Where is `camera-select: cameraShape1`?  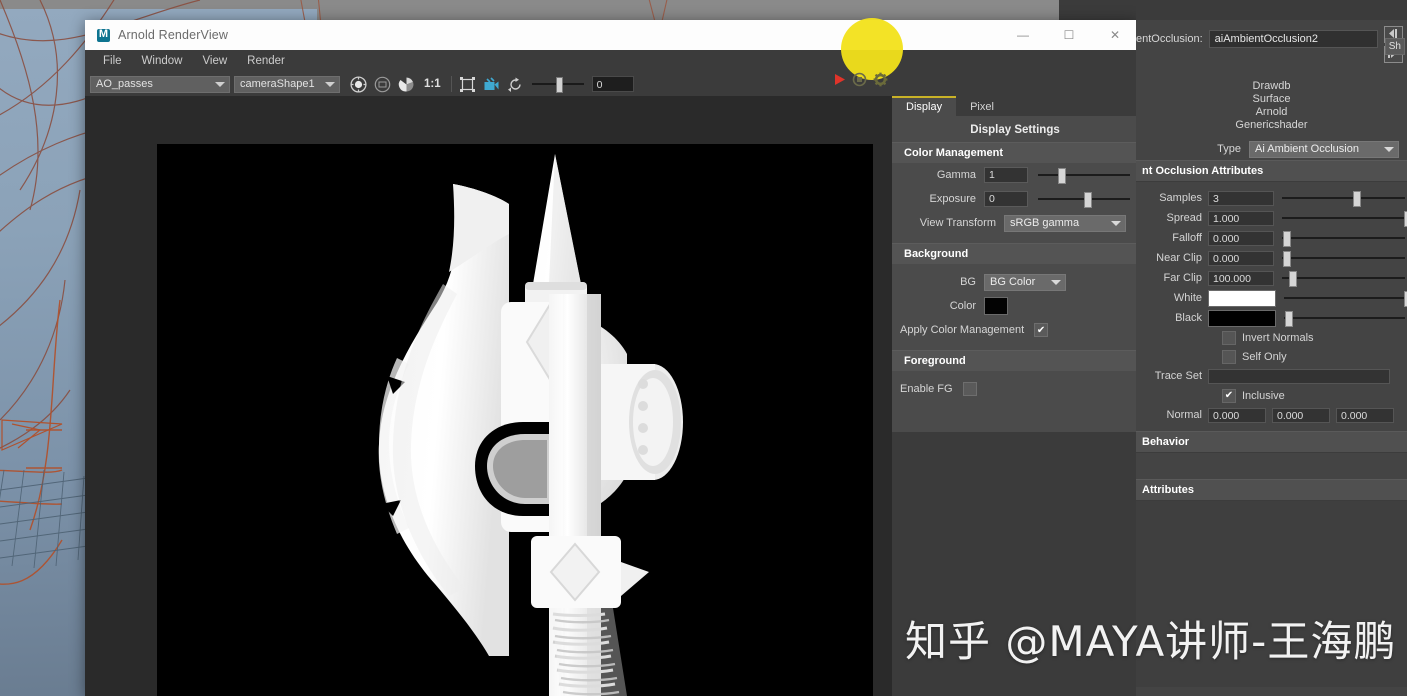
camera-select: cameraShape1 is located at coordinates (287, 84).